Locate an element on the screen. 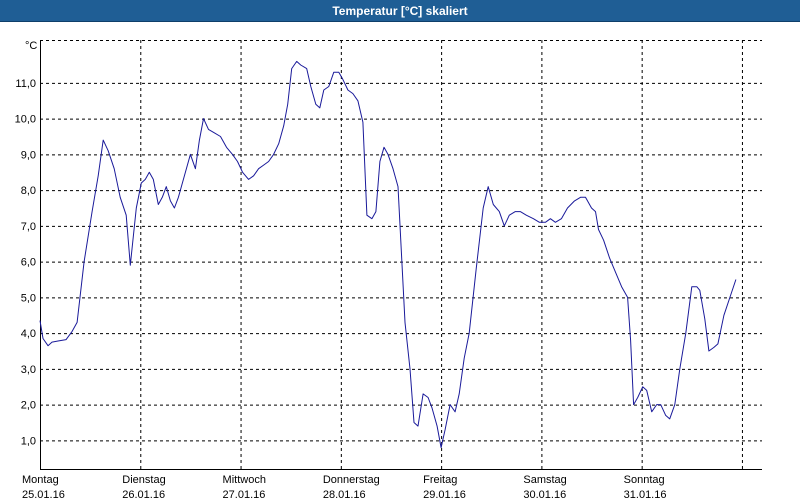 The height and width of the screenshot is (500, 800). y-tick-label: 11,0 is located at coordinates (25, 84).